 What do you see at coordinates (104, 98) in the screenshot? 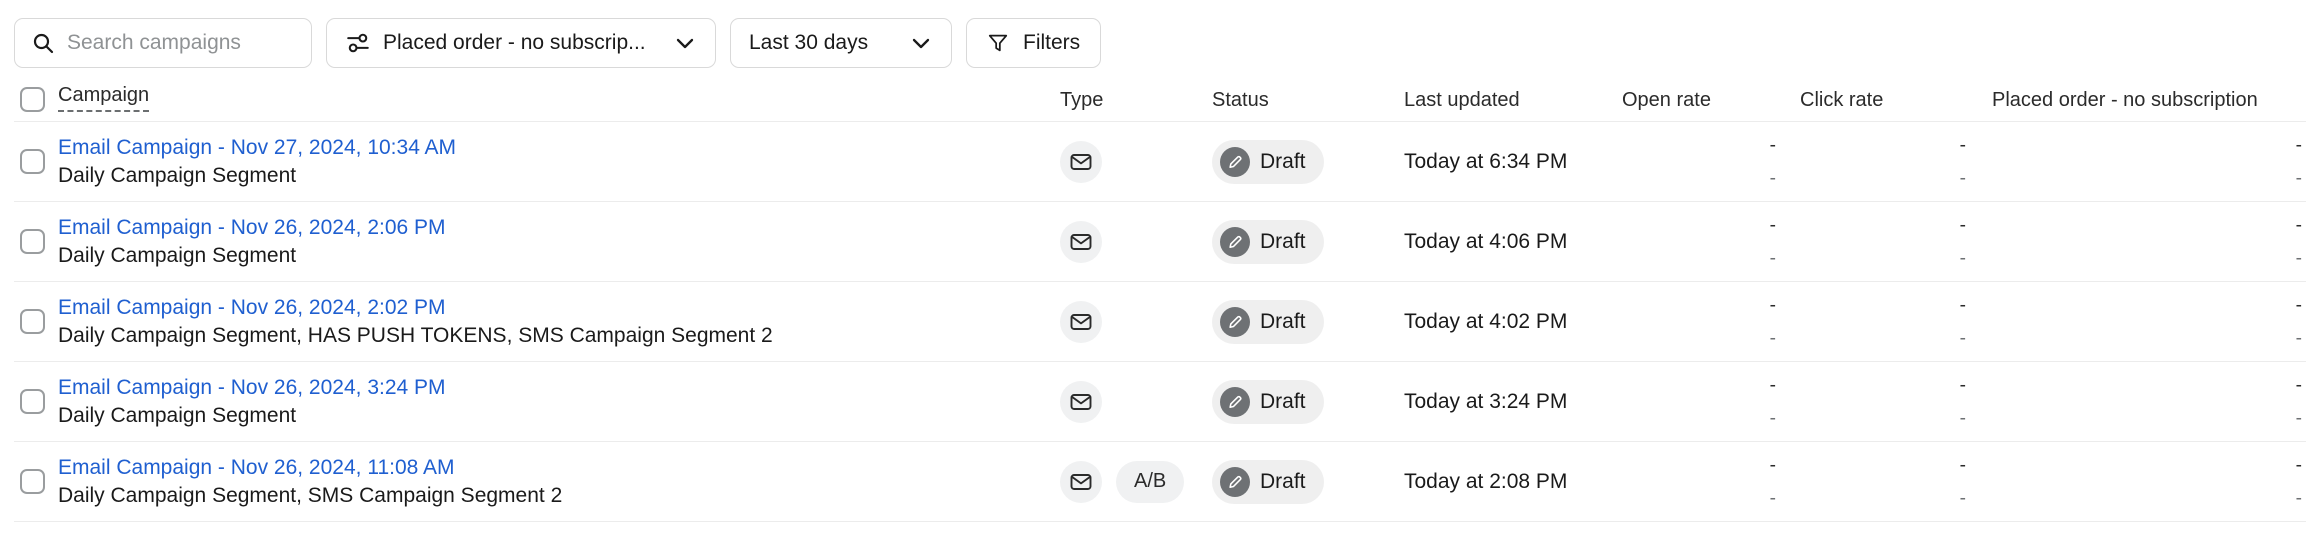
I see `column-header-campaign-label: Campaign` at bounding box center [104, 98].